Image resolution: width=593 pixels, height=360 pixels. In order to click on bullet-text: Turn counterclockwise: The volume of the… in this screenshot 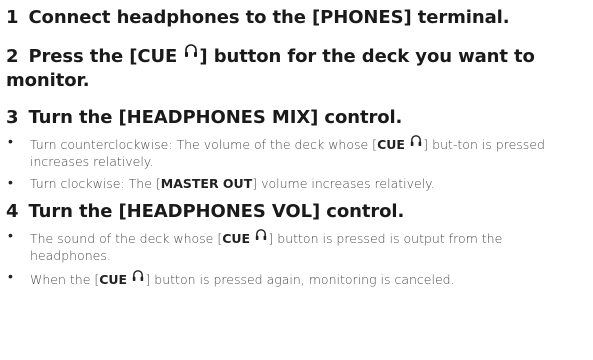, I will do `click(204, 144)`.